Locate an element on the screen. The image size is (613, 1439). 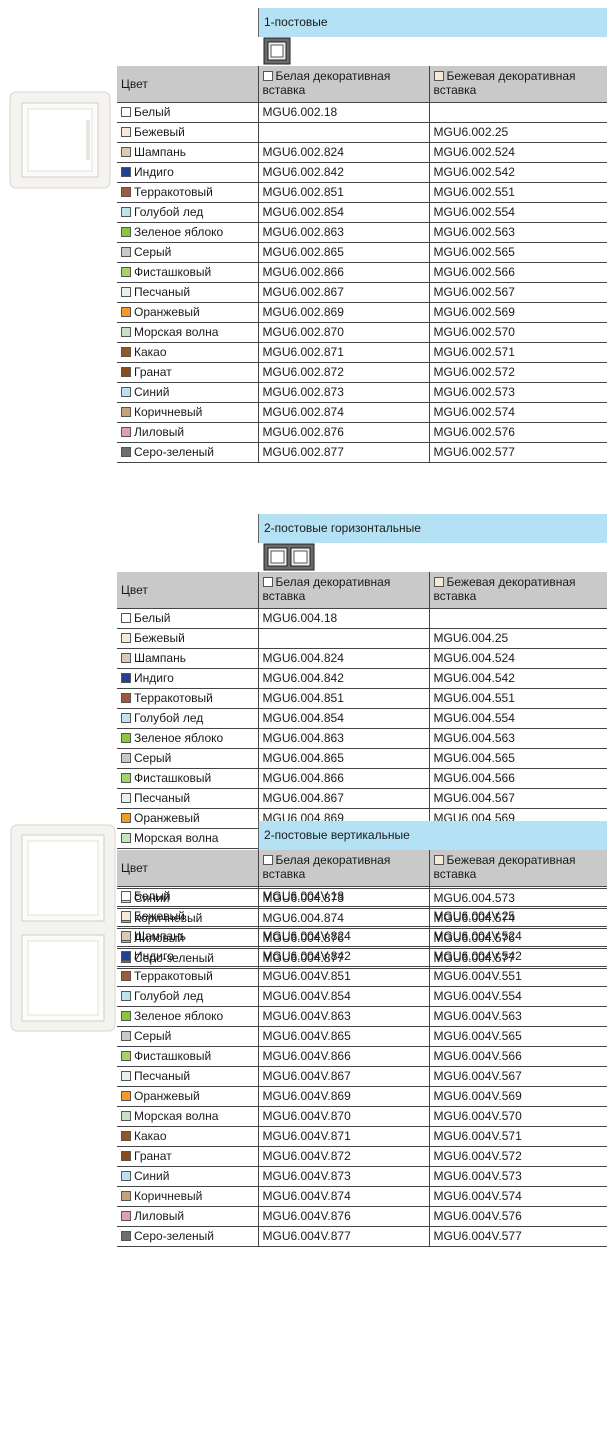
white-insert-article: MGU6.002.18 is located at coordinates (343, 112).